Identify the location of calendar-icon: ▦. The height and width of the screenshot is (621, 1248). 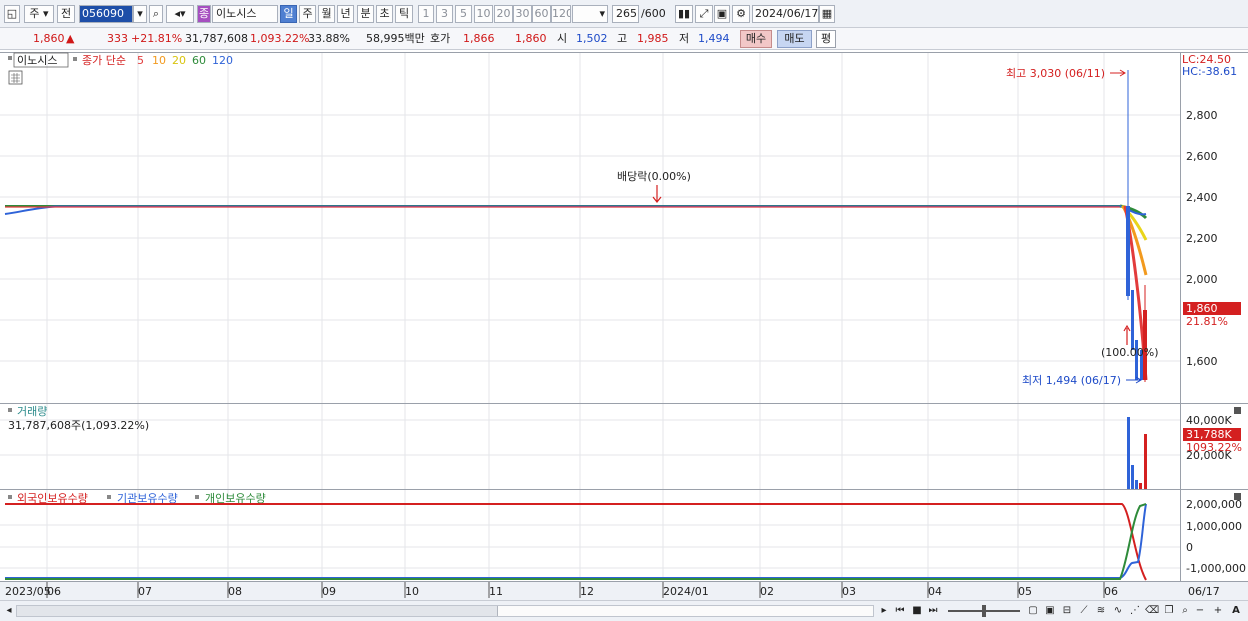
(827, 14).